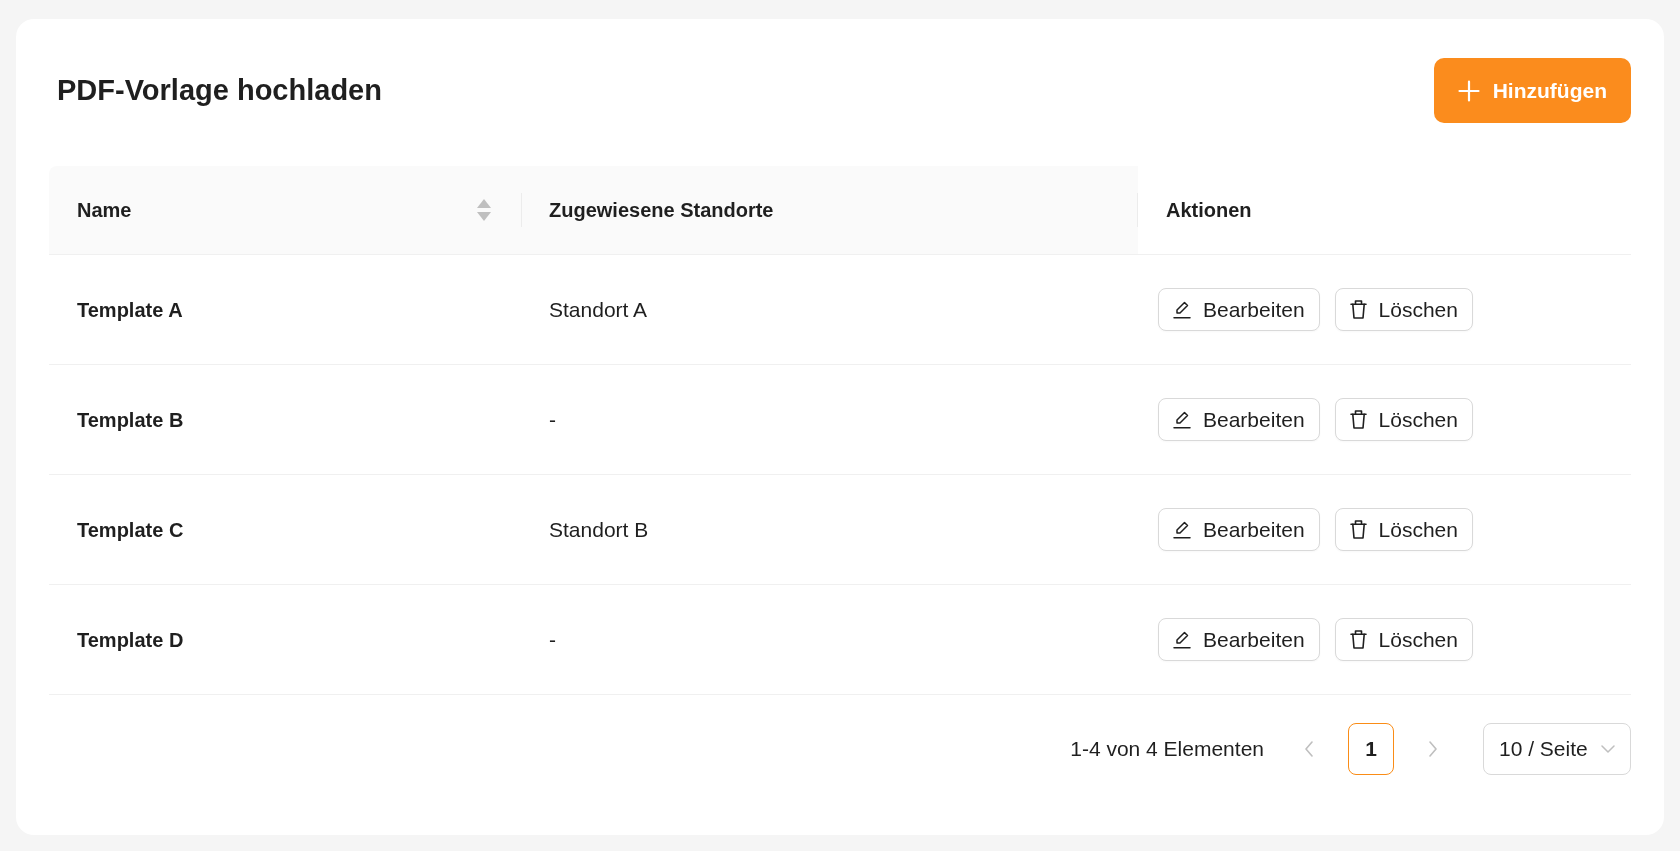  Describe the element at coordinates (1608, 749) in the screenshot. I see `chevron-down-icon` at that location.